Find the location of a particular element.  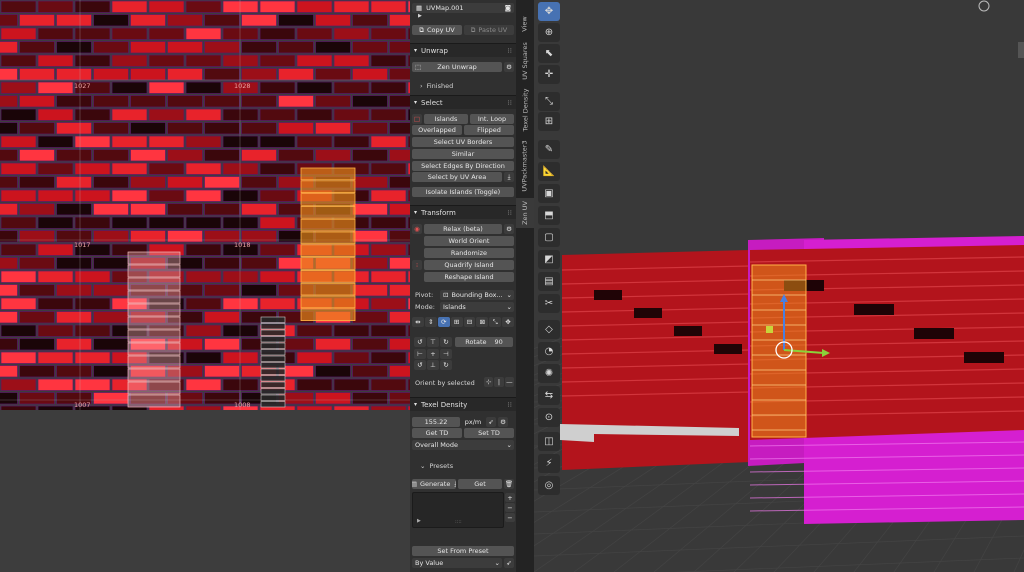

trash-icon: 🗑 is located at coordinates (509, 484).